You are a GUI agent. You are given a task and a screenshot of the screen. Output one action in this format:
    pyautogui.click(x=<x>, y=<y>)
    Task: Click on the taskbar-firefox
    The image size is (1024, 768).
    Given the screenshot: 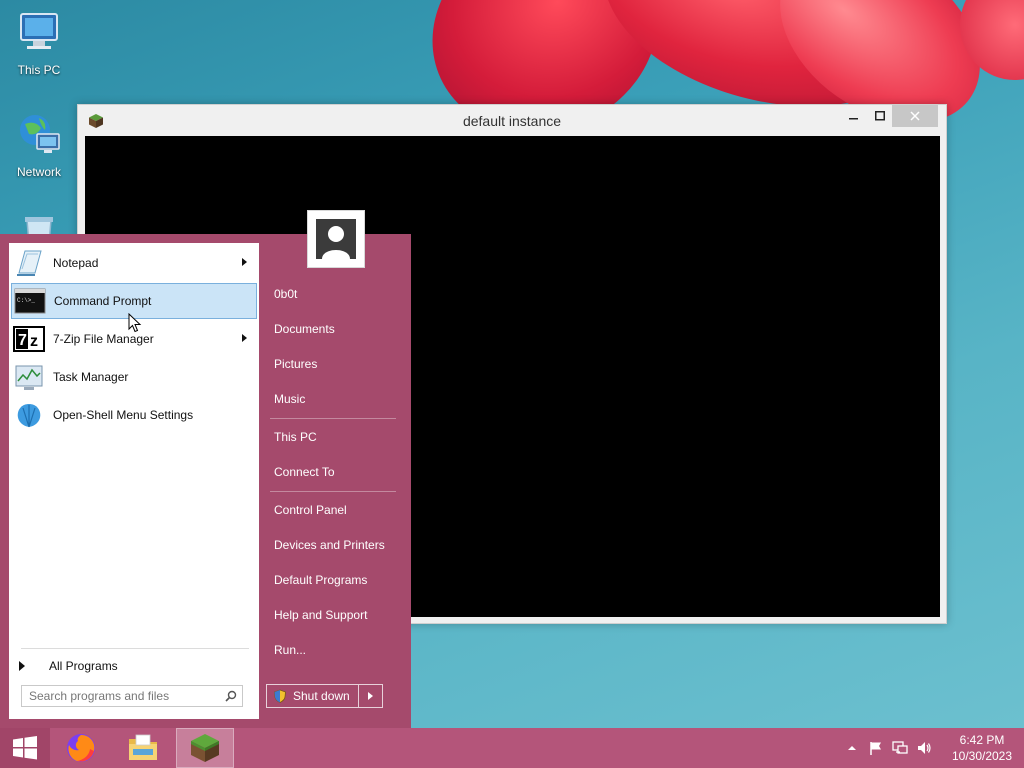 What is the action you would take?
    pyautogui.click(x=81, y=748)
    